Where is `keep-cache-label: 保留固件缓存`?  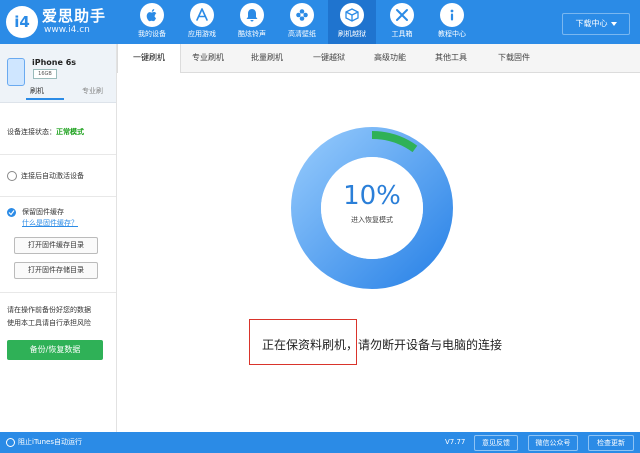 keep-cache-label: 保留固件缓存 is located at coordinates (43, 212).